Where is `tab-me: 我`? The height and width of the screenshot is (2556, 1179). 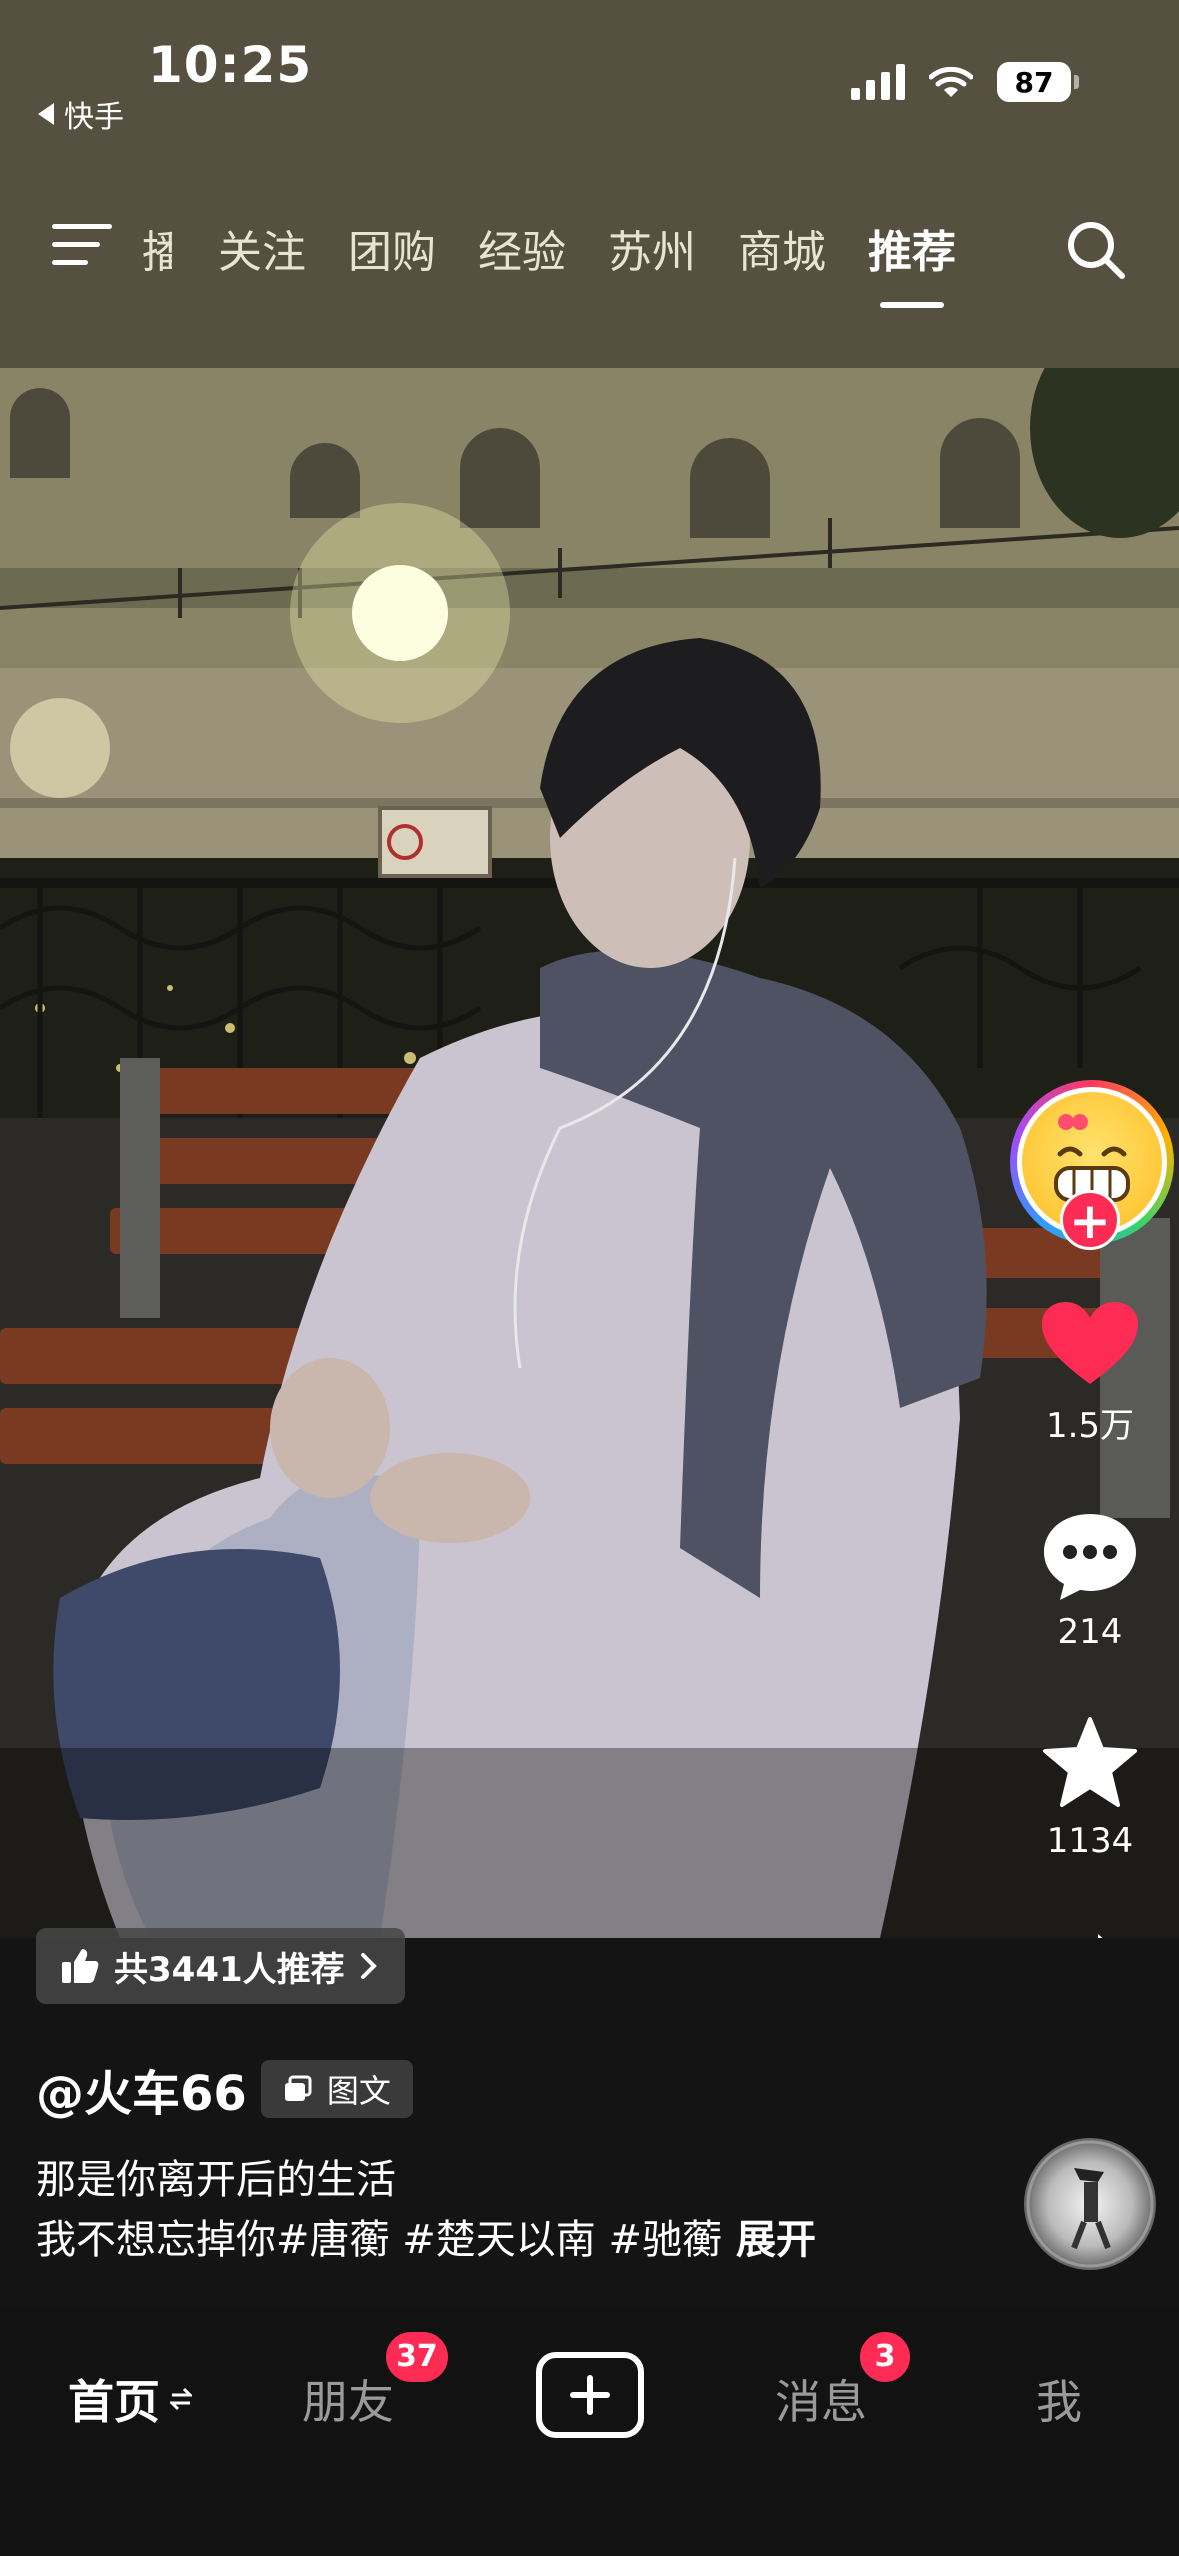
tab-me: 我 is located at coordinates (1059, 2399).